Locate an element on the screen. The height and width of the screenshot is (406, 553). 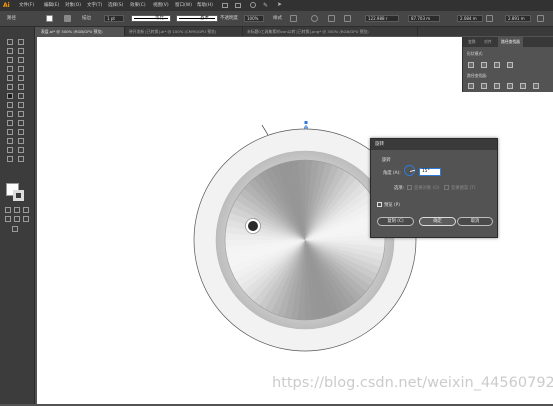
shaper-tool-icon is located at coordinates (10, 87).